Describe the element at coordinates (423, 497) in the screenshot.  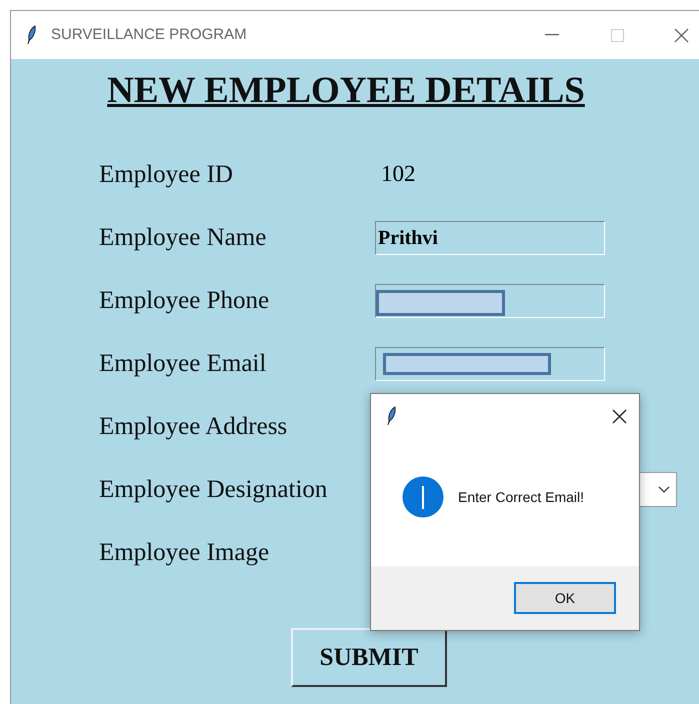
I see `info-icon` at that location.